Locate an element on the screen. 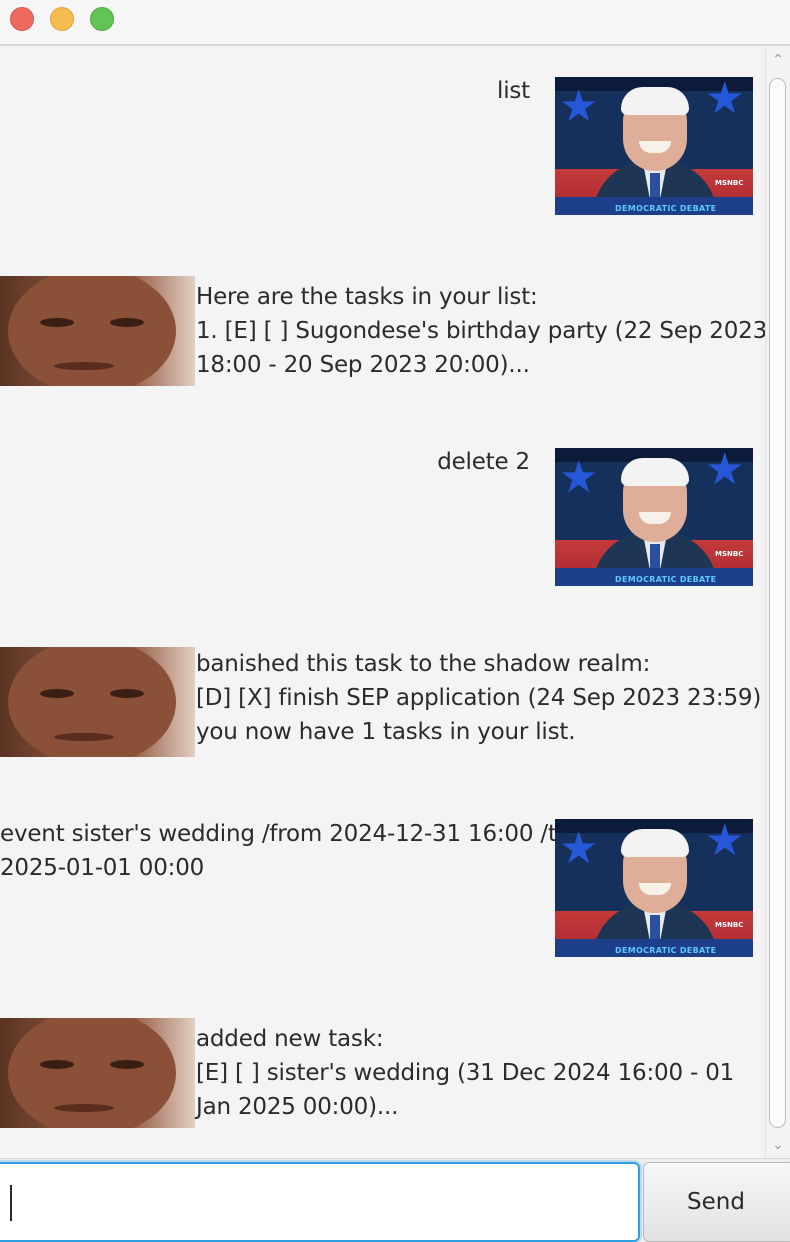  message-line: added new task: is located at coordinates (290, 1039).